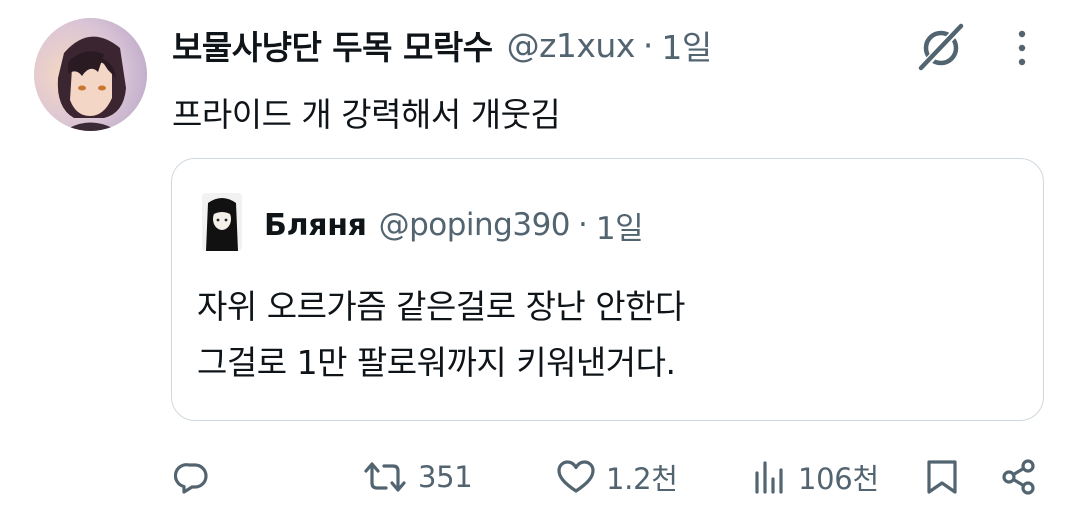 This screenshot has height=522, width=1080. I want to click on views-button: 106천, so click(815, 477).